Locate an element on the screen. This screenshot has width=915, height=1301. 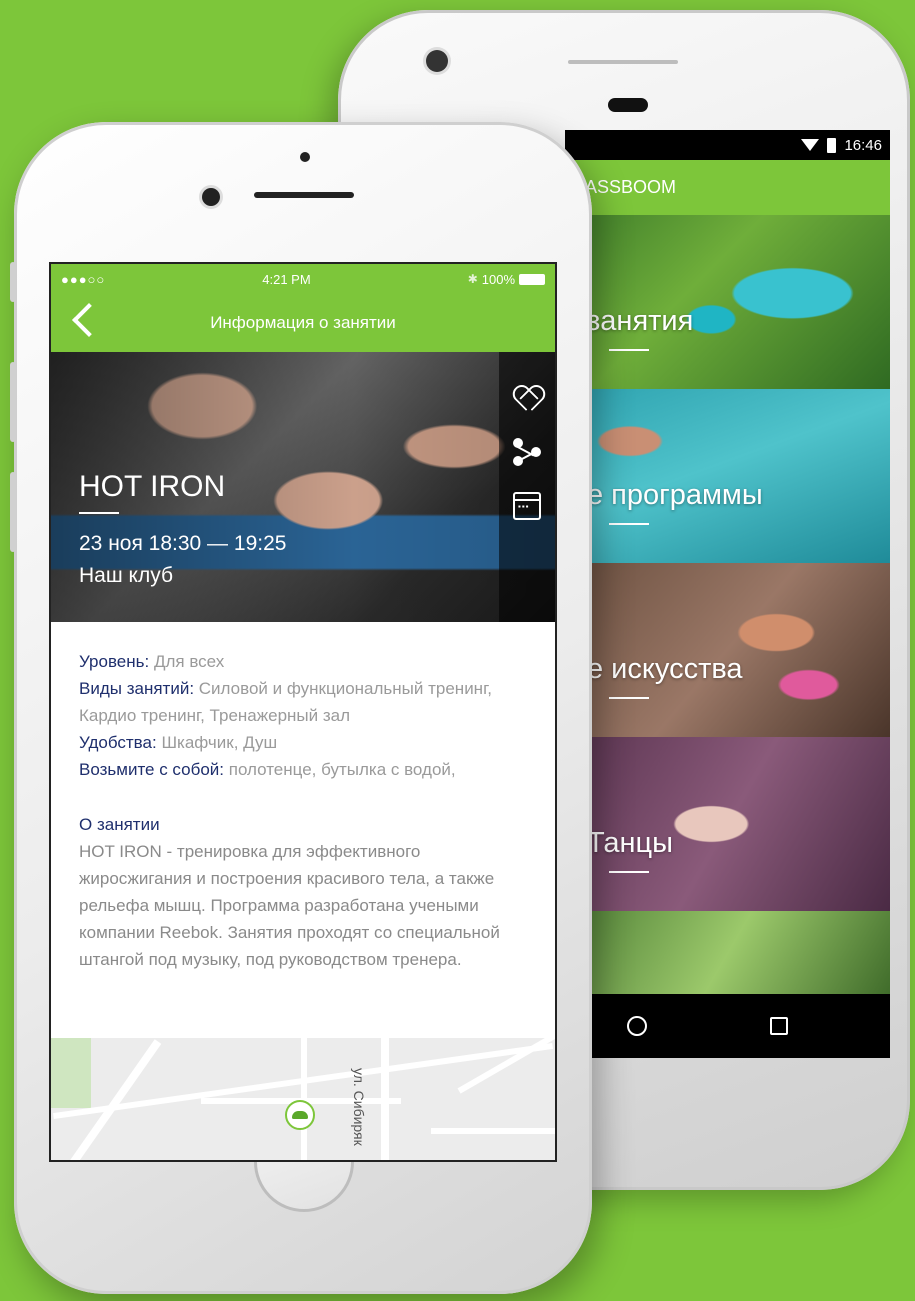
status-right: ✱ 100% is located at coordinates (506, 279).